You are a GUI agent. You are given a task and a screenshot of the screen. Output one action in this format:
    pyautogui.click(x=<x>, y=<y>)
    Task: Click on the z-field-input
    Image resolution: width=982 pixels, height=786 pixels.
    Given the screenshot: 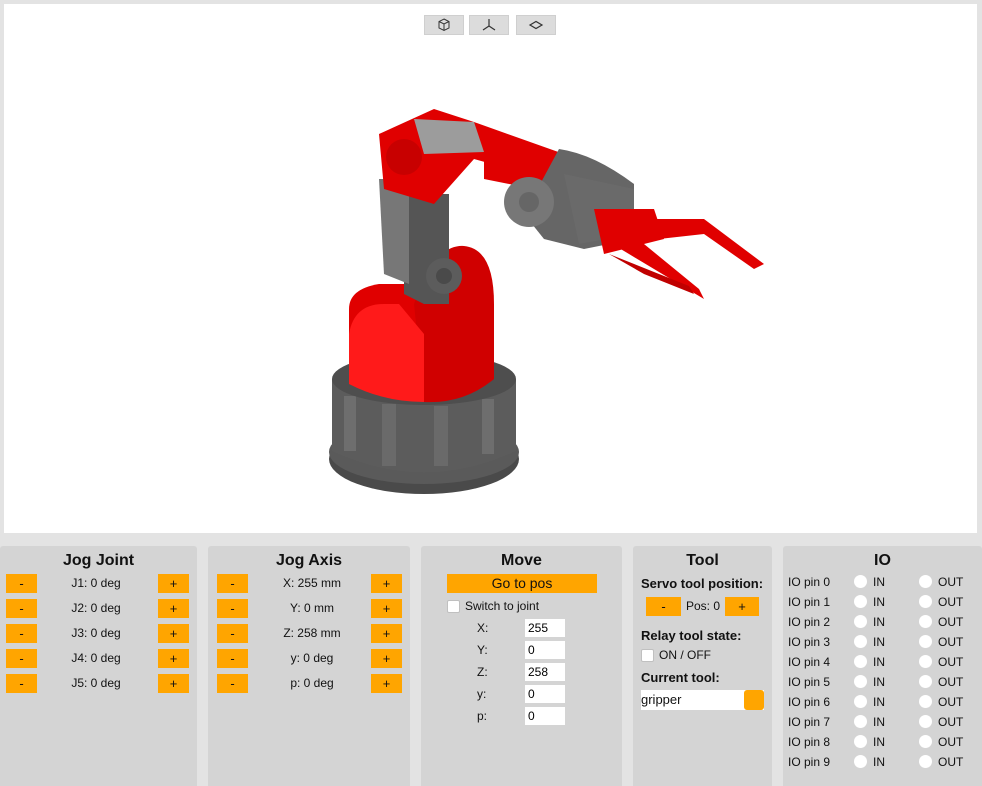 What is the action you would take?
    pyautogui.click(x=545, y=672)
    